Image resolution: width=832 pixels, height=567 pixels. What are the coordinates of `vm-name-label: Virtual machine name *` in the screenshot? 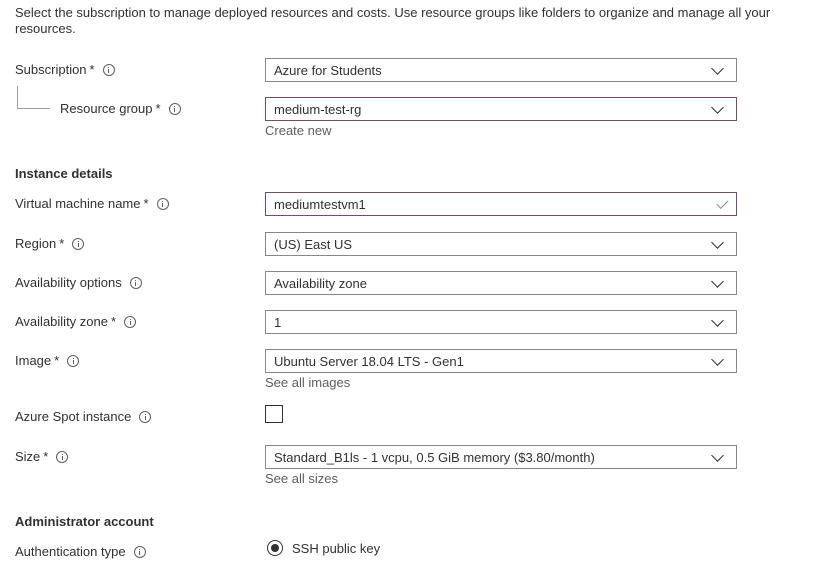 It's located at (92, 203).